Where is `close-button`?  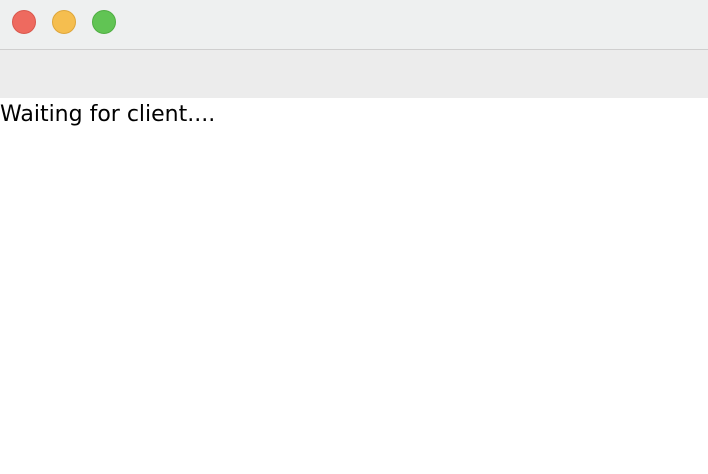 close-button is located at coordinates (24, 22).